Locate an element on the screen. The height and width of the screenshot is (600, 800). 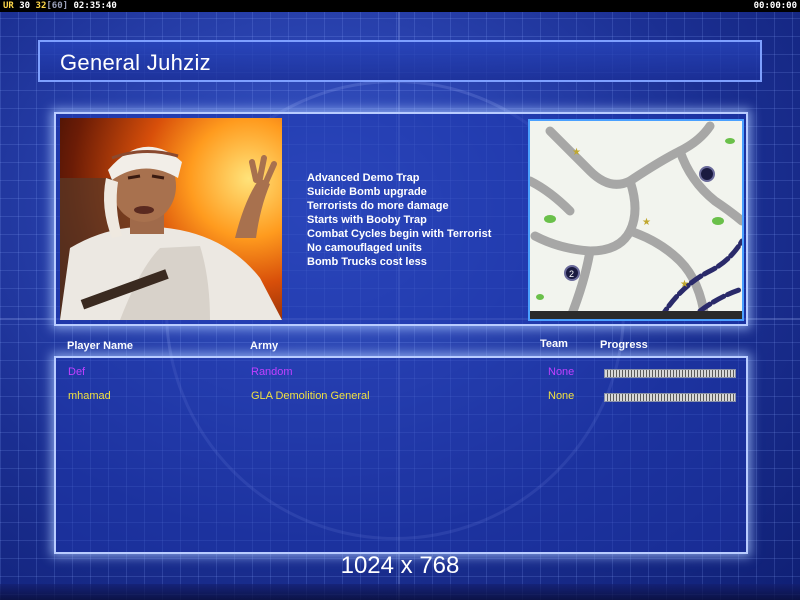
player-army: GLA Demolition General is located at coordinates (310, 396).